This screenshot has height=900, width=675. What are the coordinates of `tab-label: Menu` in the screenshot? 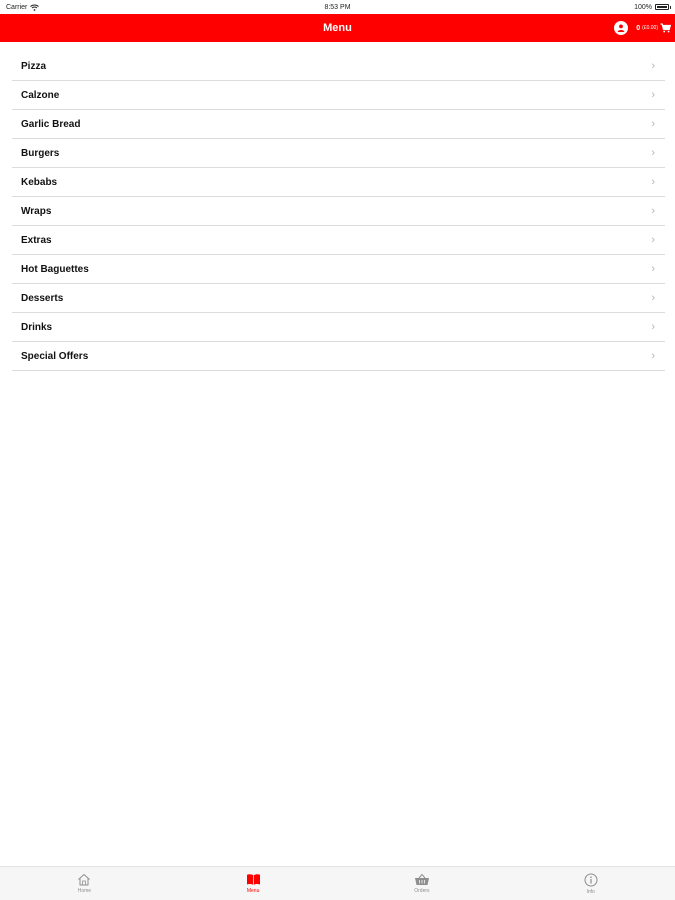 It's located at (253, 891).